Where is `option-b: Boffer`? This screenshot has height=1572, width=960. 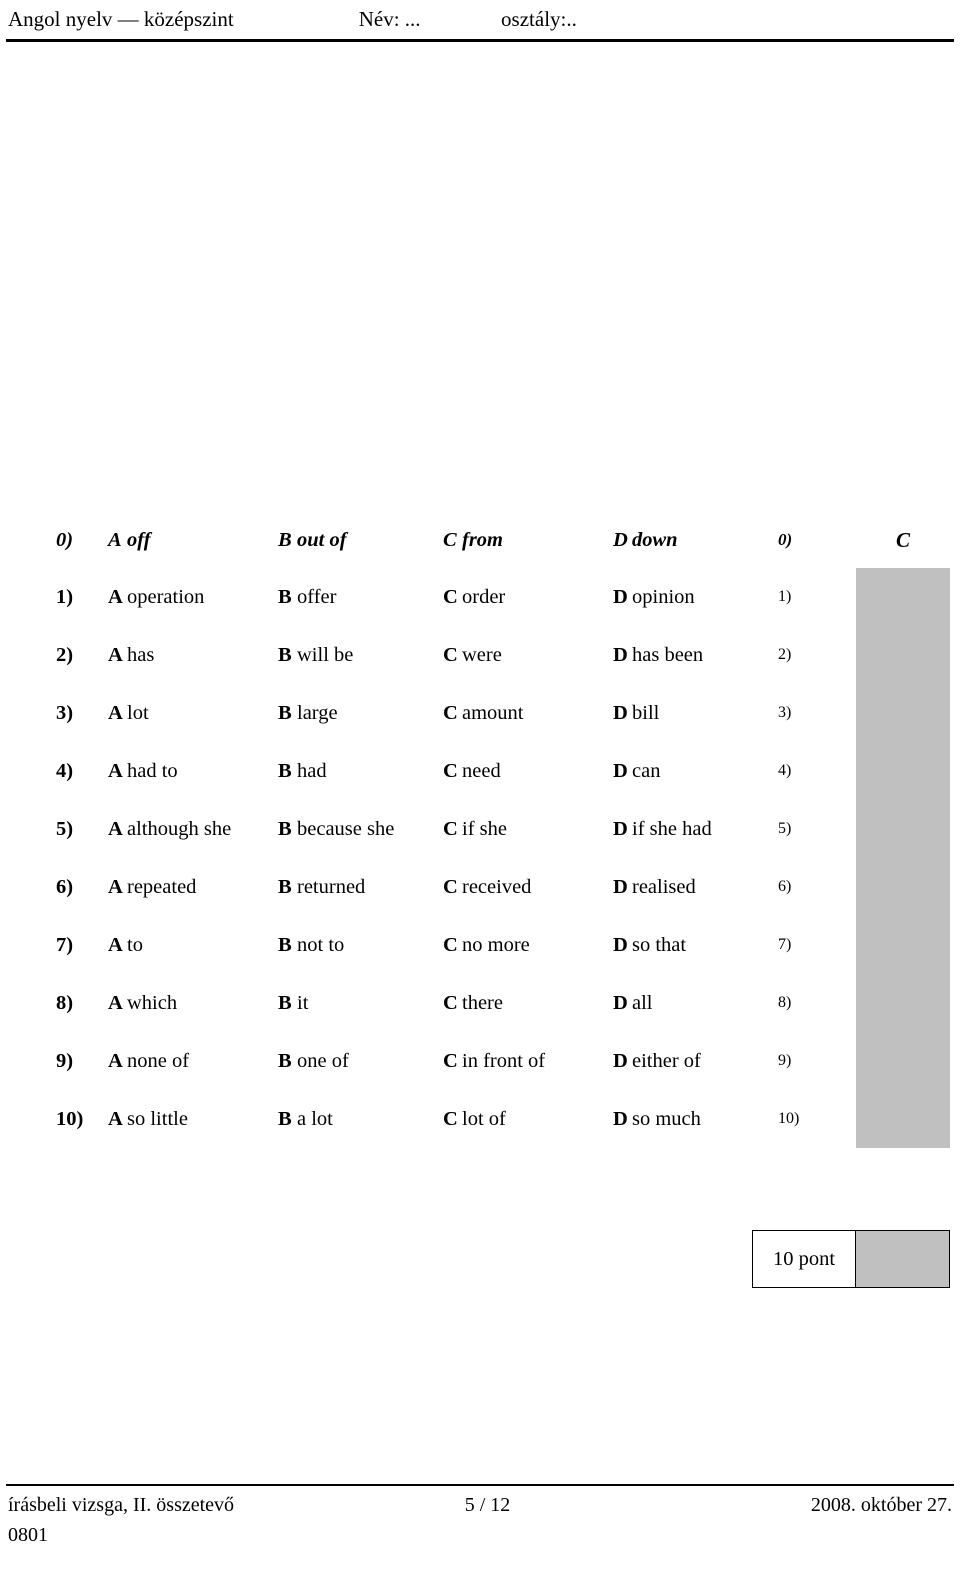 option-b: Boffer is located at coordinates (360, 597).